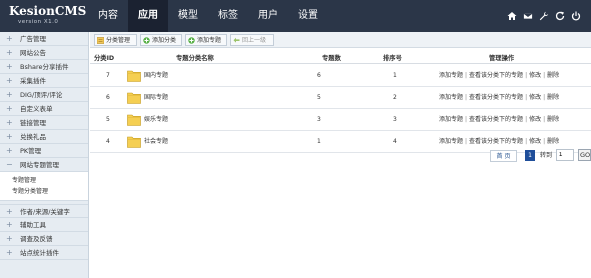  I want to click on sidebar-item-pk: + PK管理, so click(44, 151).